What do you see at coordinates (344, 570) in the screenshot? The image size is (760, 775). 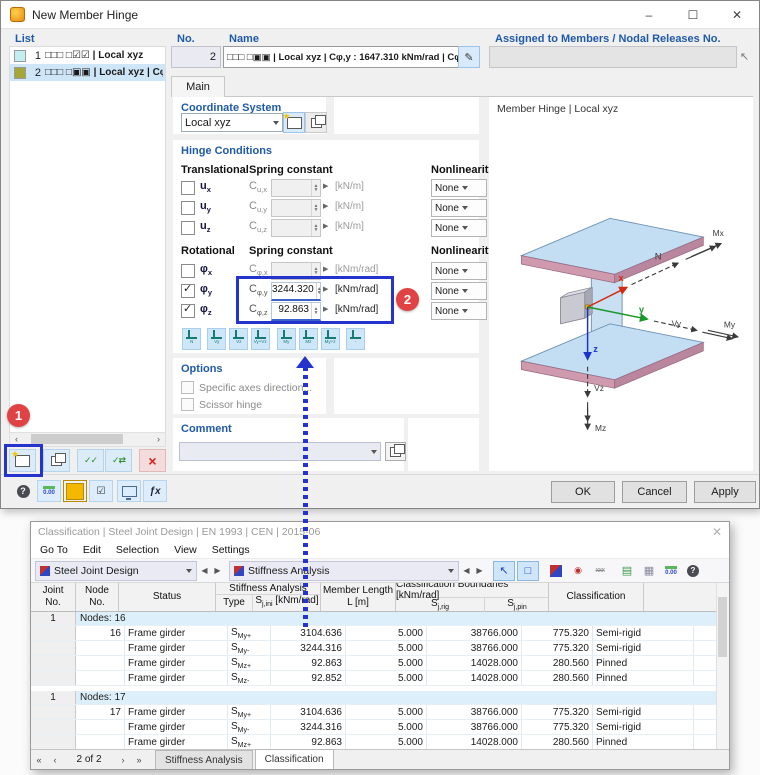 I see `analysis-type-combo: Stiffness Analysis` at bounding box center [344, 570].